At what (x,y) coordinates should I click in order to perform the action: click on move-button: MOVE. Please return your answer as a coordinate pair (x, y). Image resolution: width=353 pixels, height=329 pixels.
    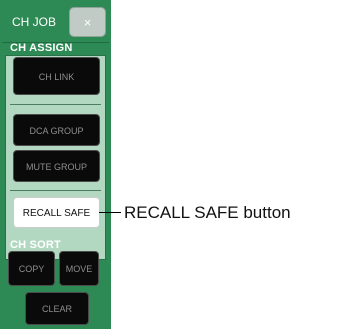
    Looking at the image, I should click on (79, 268).